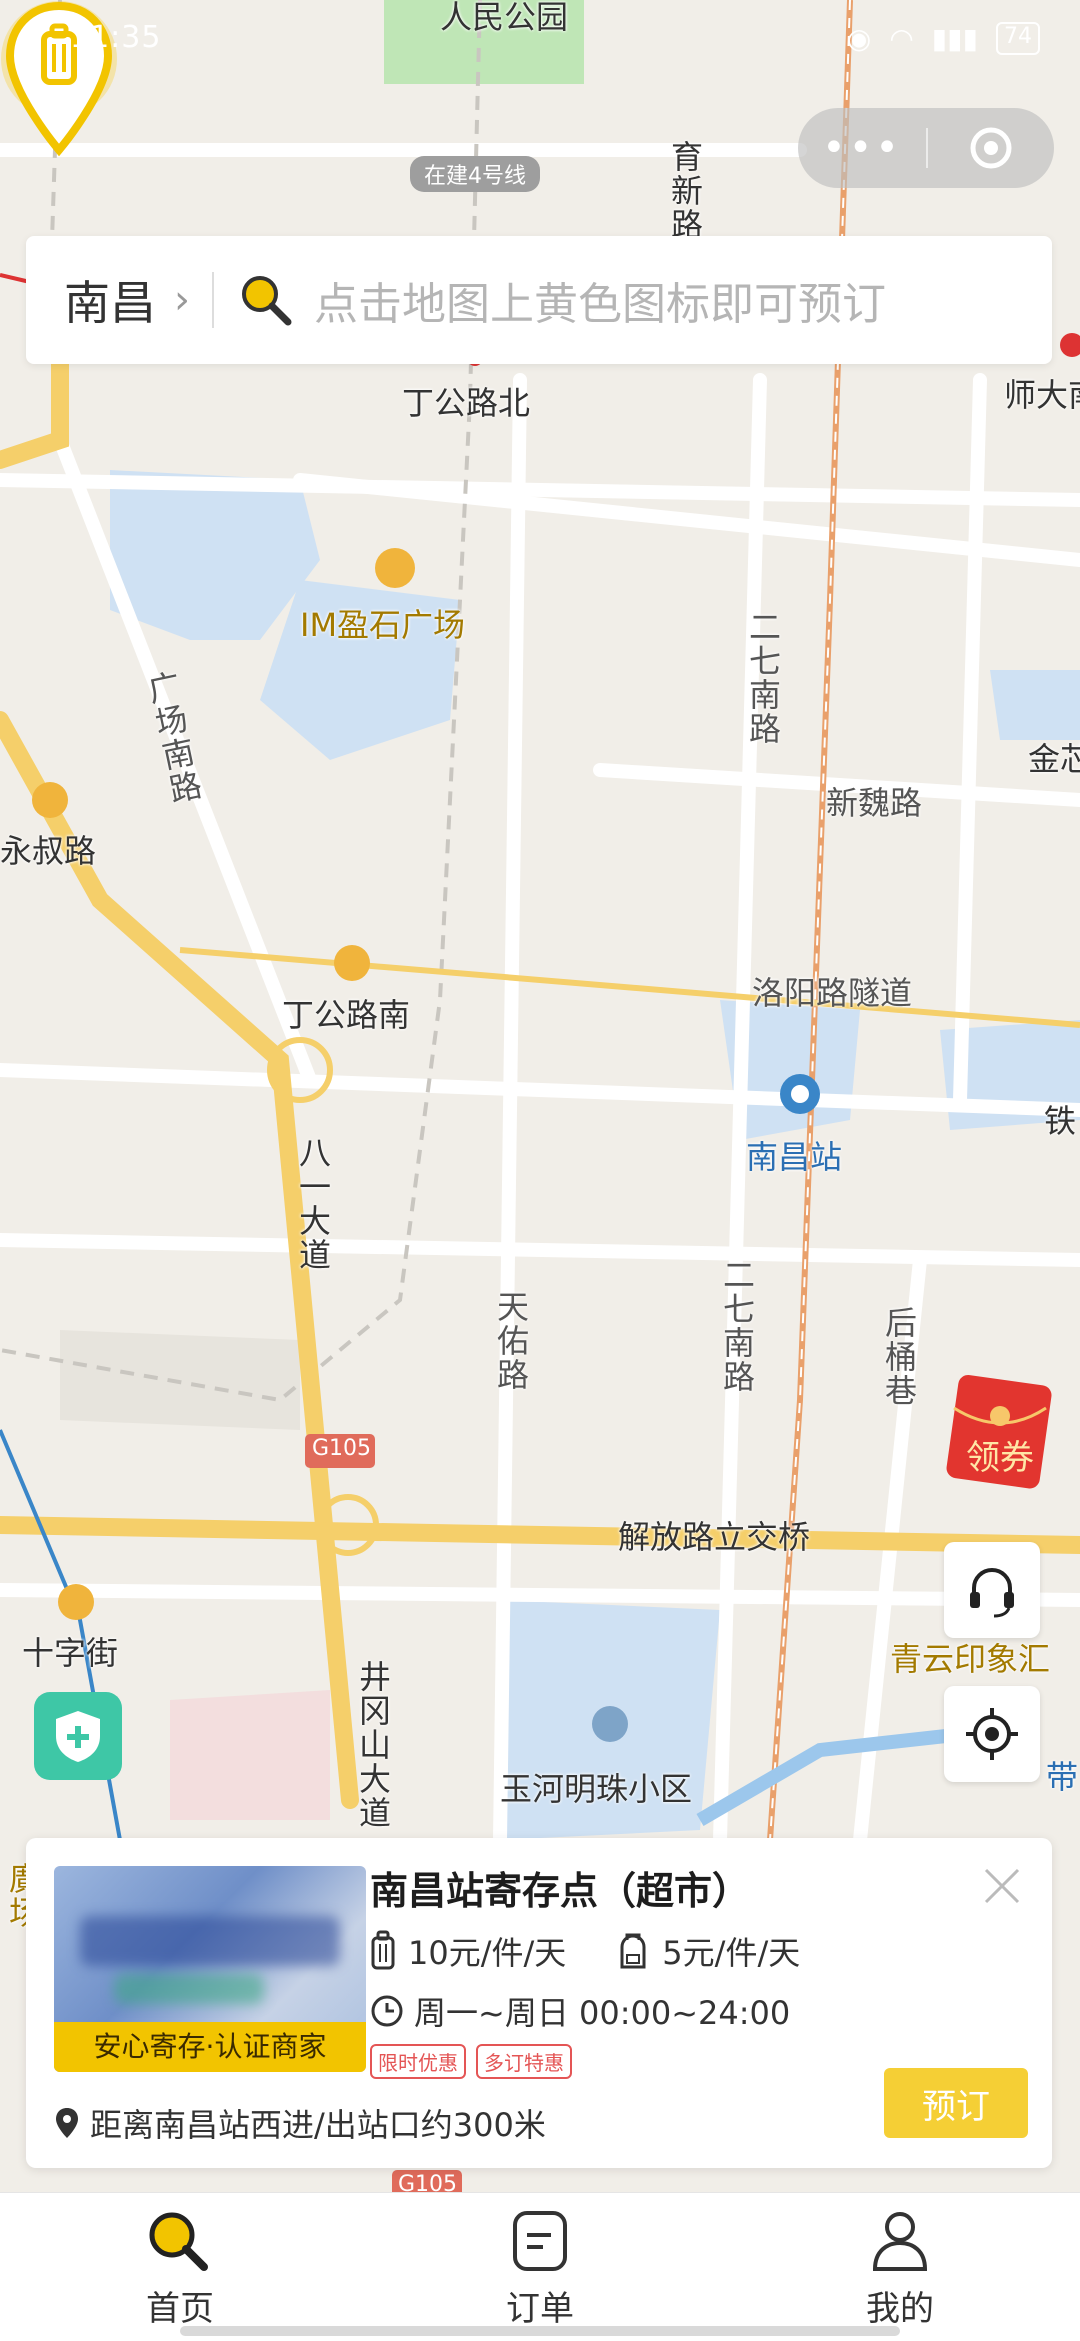  I want to click on map-label-jinxin: 金芯, so click(1054, 759).